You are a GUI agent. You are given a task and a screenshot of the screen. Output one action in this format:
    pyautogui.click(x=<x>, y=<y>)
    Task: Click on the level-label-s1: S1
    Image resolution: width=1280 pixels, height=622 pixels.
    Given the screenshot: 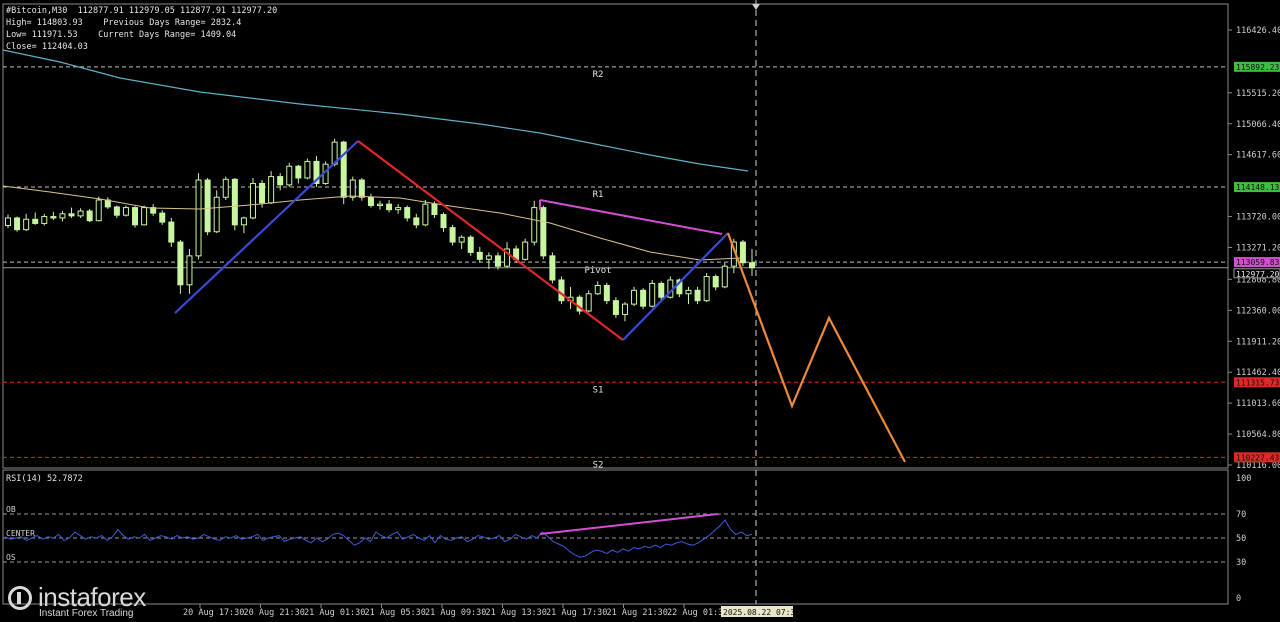 What is the action you would take?
    pyautogui.click(x=598, y=390)
    